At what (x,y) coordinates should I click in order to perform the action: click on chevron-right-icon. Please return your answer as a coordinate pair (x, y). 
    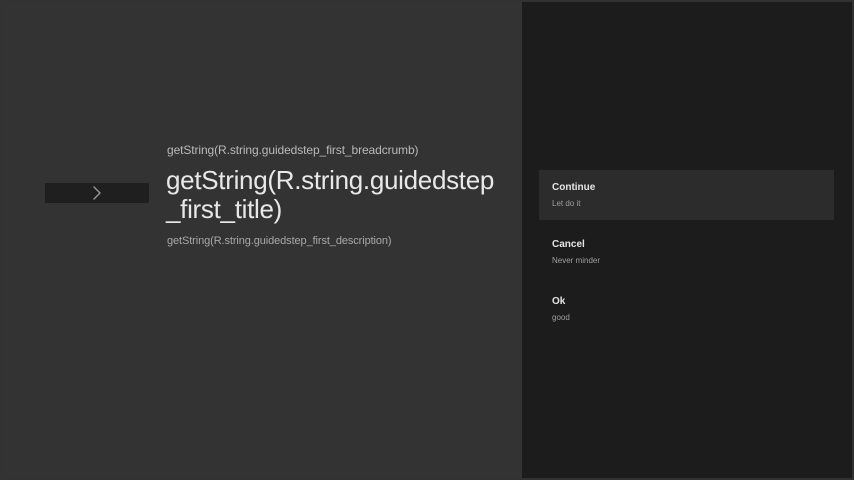
    Looking at the image, I should click on (97, 193).